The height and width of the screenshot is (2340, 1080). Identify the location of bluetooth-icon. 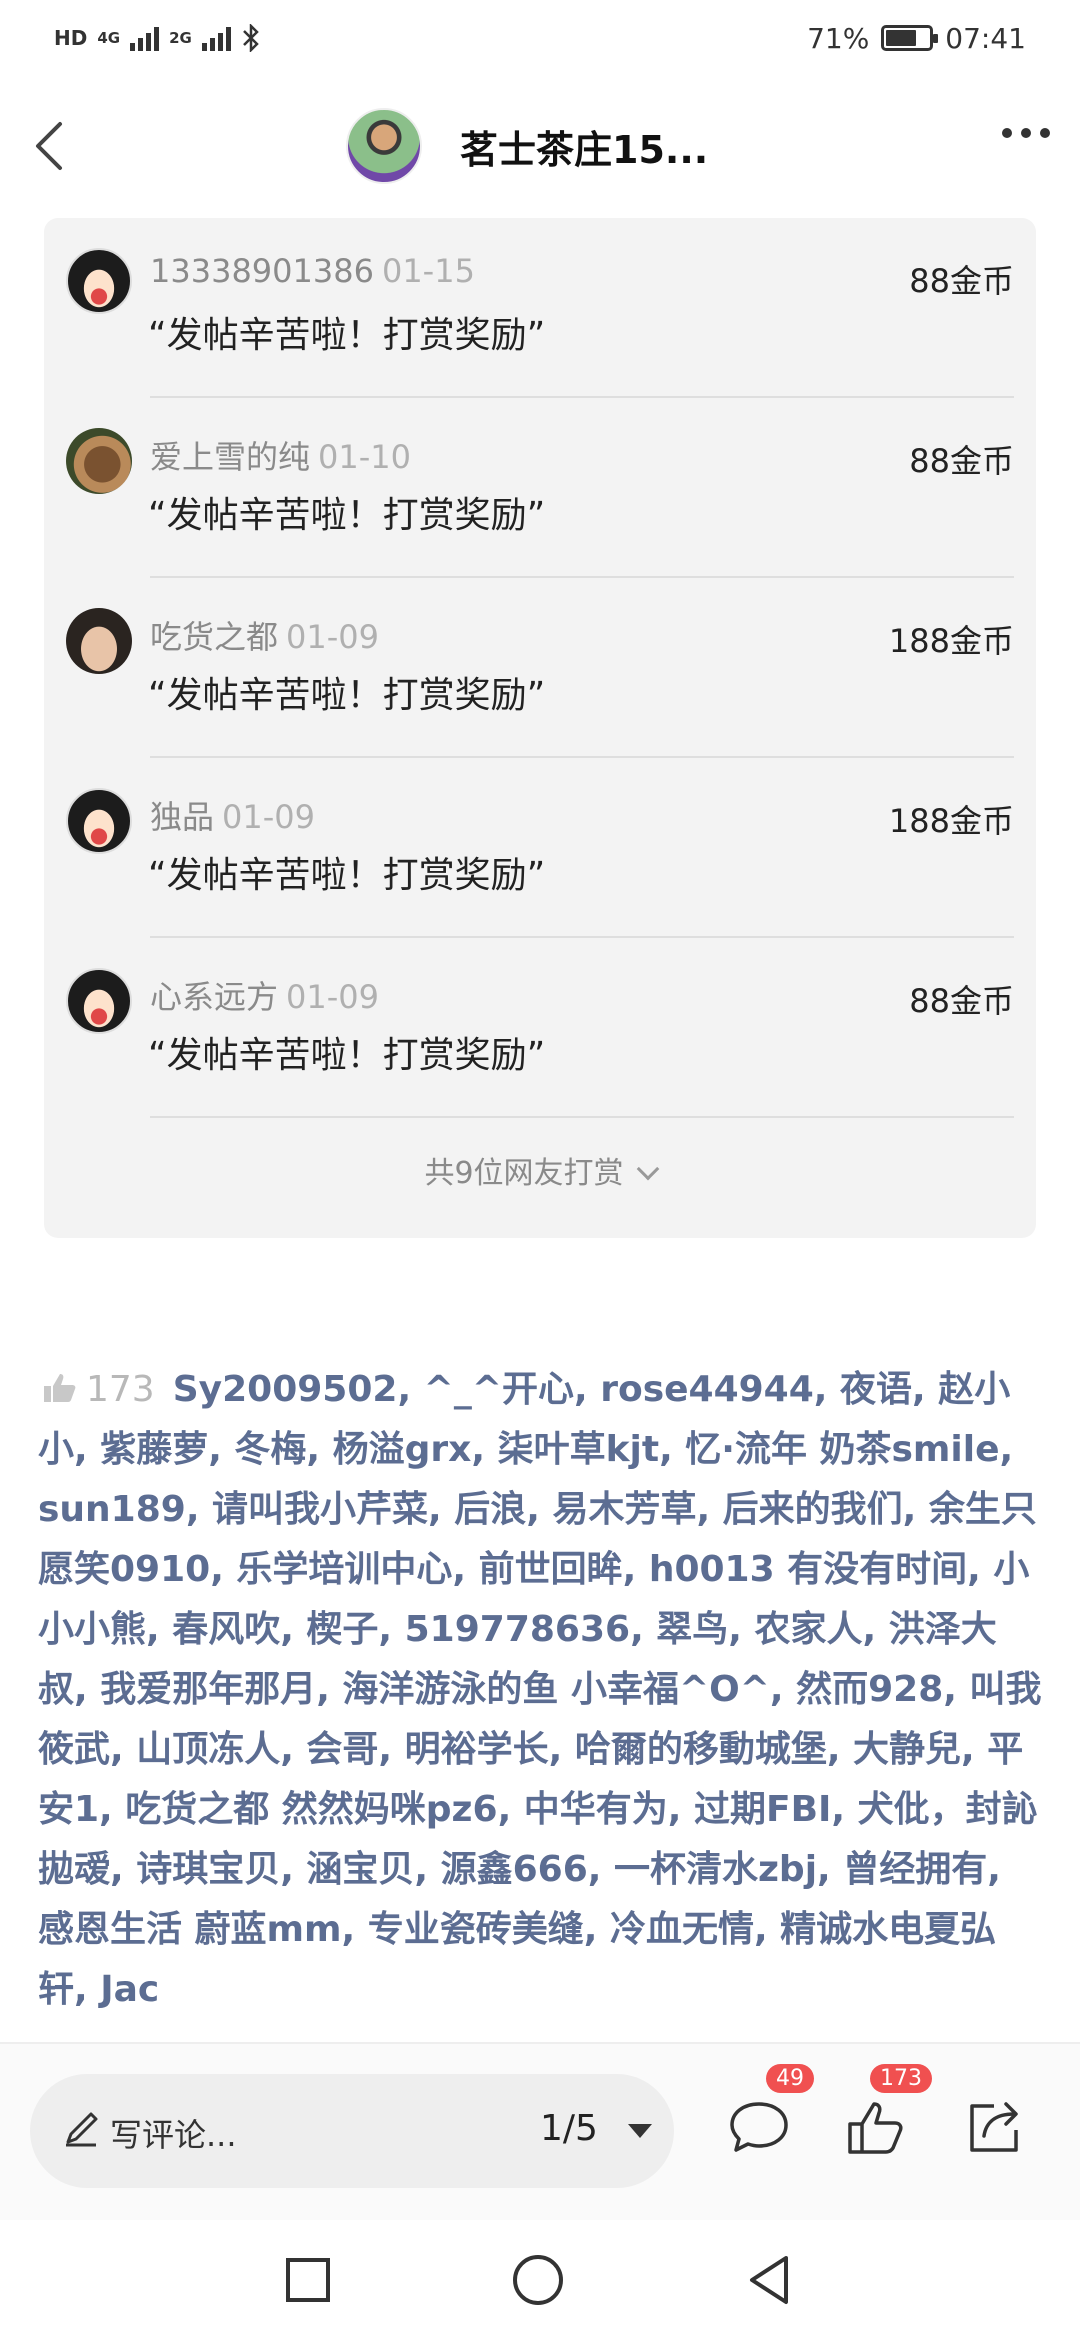
(250, 38).